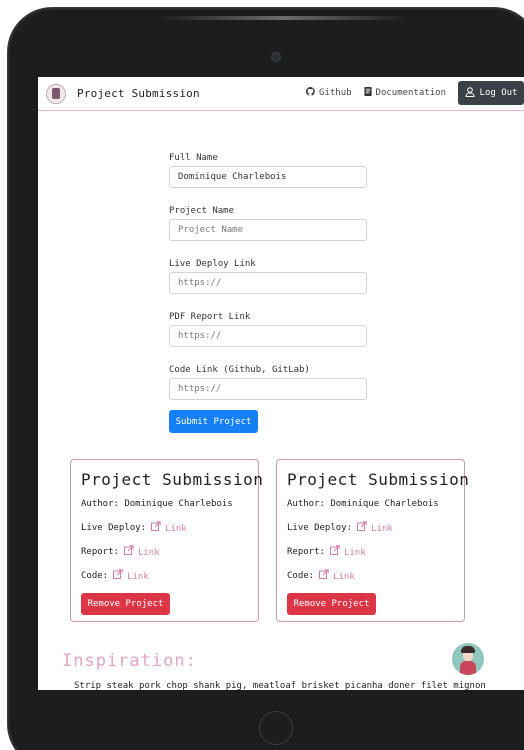 The height and width of the screenshot is (750, 524). What do you see at coordinates (468, 649) in the screenshot?
I see `avatar-hair` at bounding box center [468, 649].